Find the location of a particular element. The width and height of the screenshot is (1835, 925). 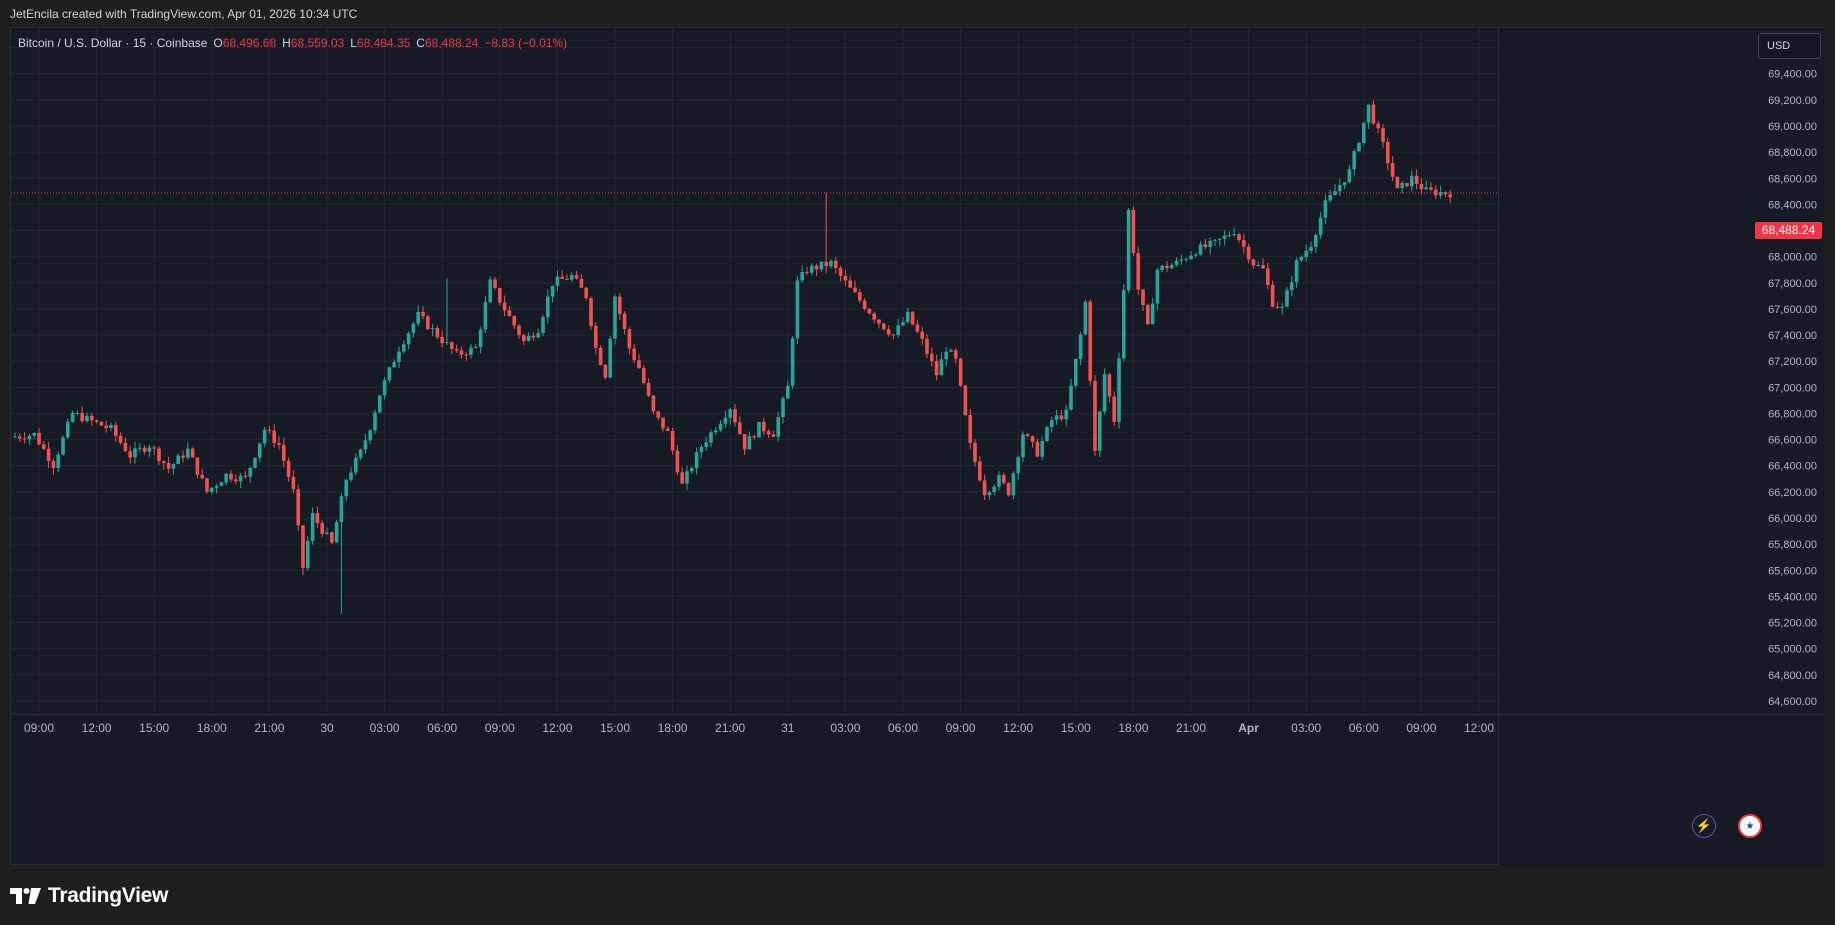

price-tick-label: 66,800.00 is located at coordinates (1792, 414).